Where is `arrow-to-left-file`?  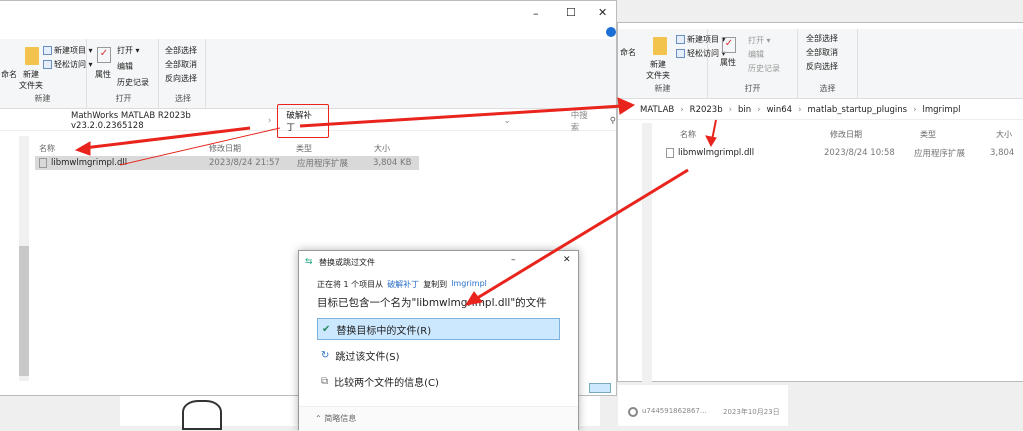
arrow-to-left-file is located at coordinates (167, 138).